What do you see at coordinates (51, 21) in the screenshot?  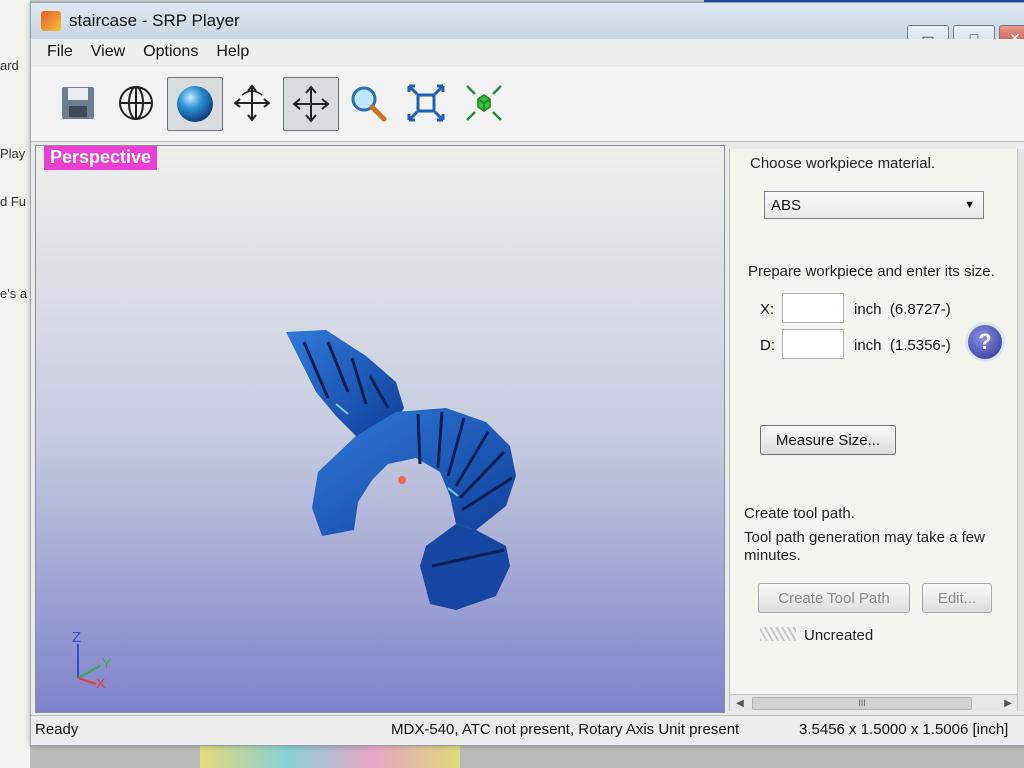 I see `app-icon` at bounding box center [51, 21].